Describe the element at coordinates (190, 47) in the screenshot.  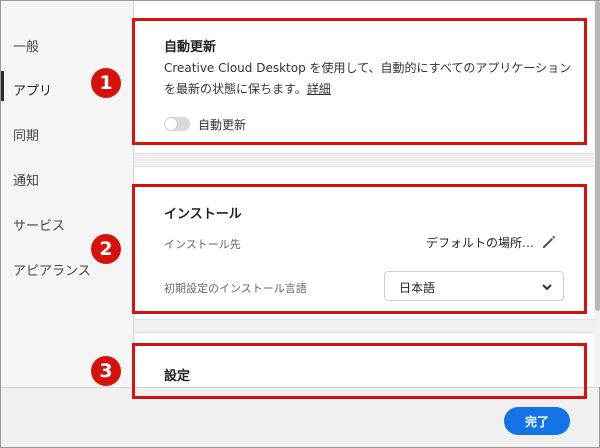
I see `auto-update-title: 自動更新` at that location.